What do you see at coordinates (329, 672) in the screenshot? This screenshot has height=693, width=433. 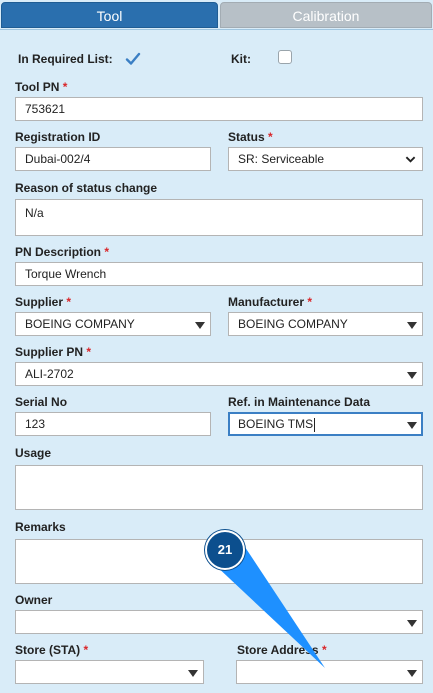 I see `store-address-select` at bounding box center [329, 672].